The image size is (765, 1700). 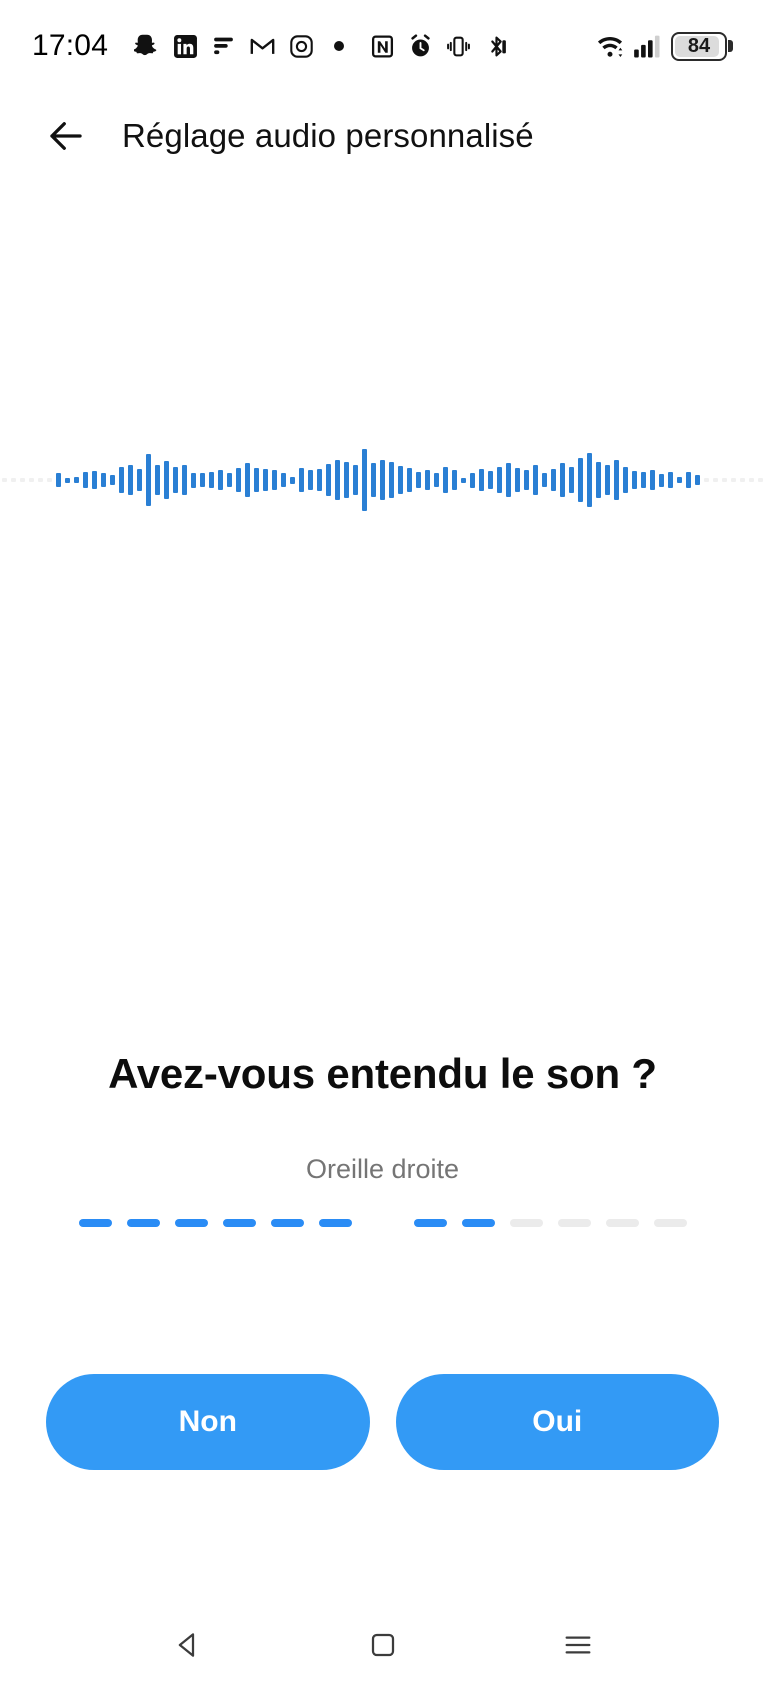 I want to click on nav-home-button, so click(x=383, y=1645).